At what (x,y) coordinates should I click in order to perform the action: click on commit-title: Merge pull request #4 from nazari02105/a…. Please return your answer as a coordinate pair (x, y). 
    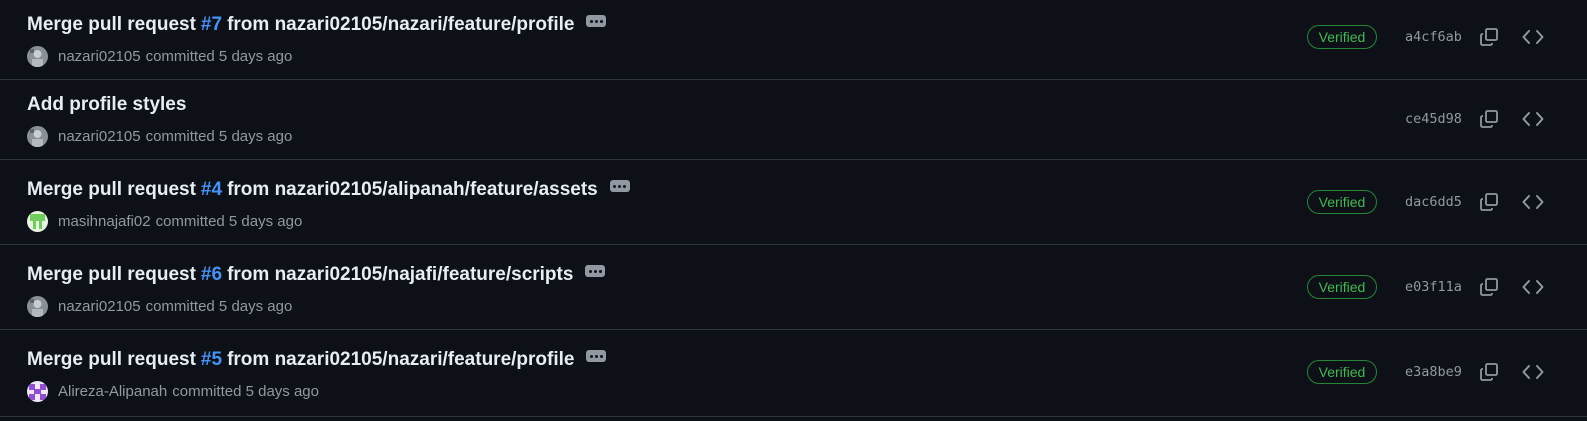
    Looking at the image, I should click on (328, 190).